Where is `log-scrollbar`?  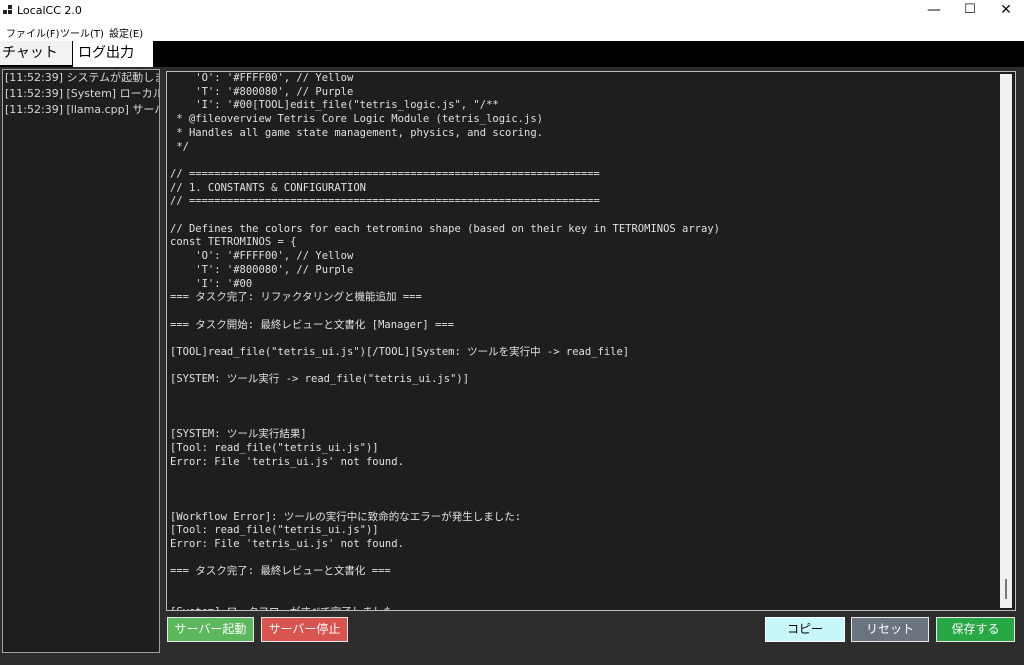 log-scrollbar is located at coordinates (1006, 341).